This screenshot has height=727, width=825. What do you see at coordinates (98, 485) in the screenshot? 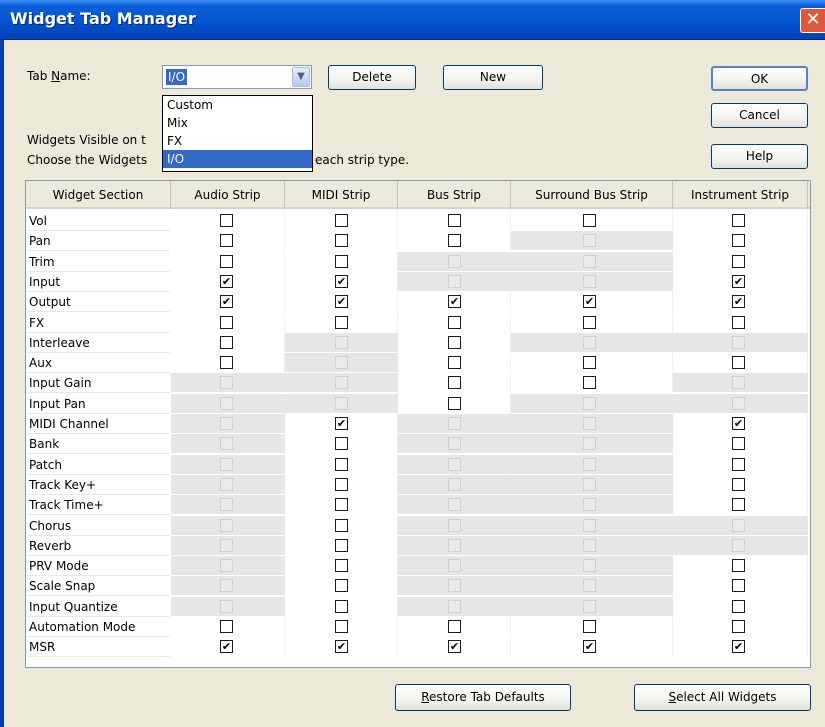
I see `row-label: Track Key+` at bounding box center [98, 485].